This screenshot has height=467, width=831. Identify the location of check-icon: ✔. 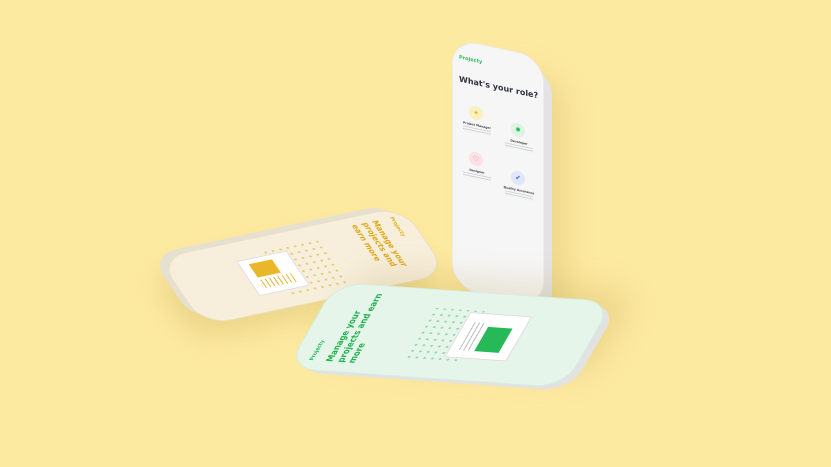
(518, 178).